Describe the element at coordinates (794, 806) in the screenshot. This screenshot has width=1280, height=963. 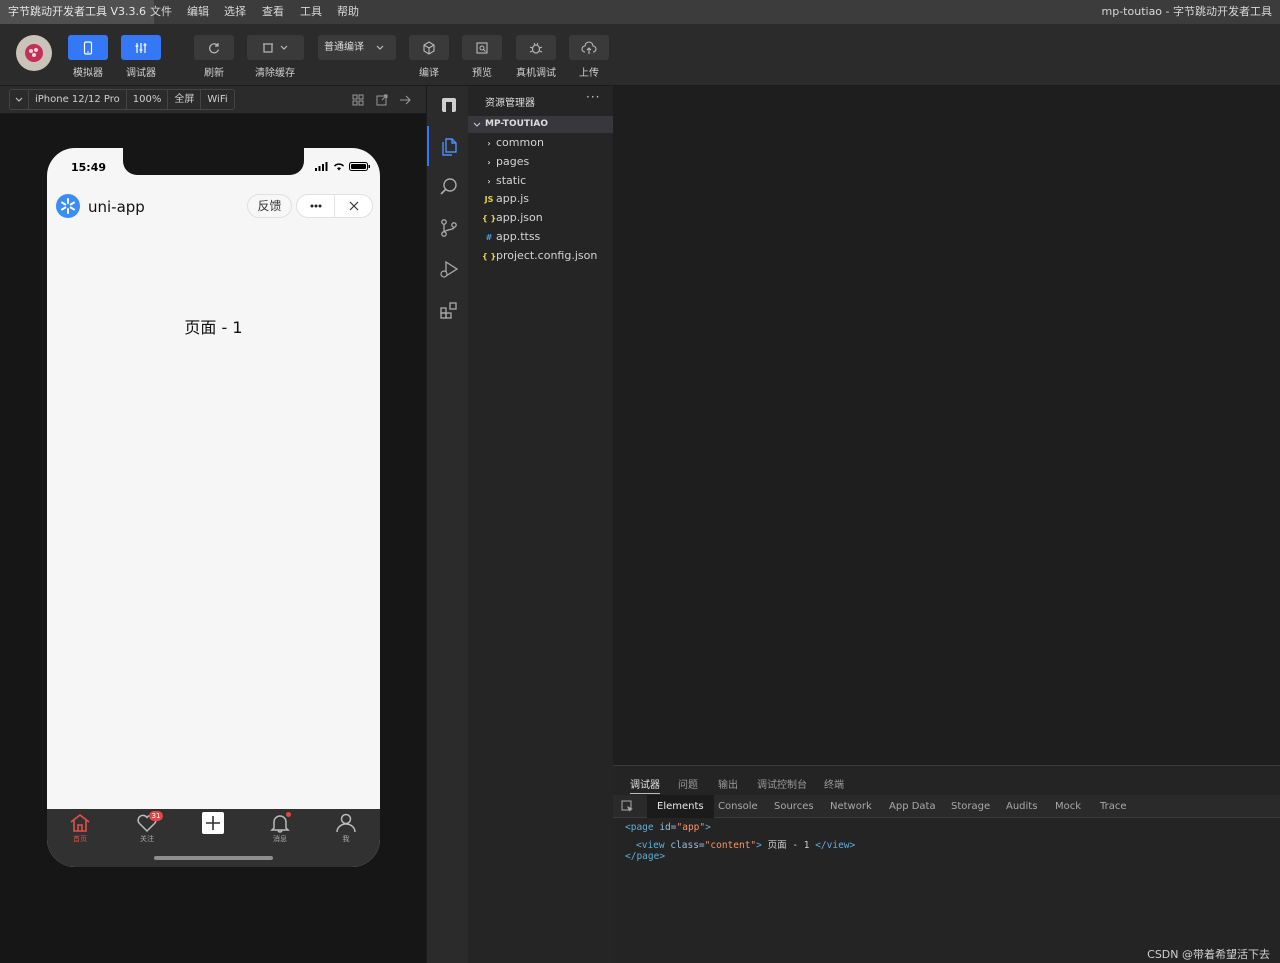
I see `devtools-tab-sources: Sources` at that location.